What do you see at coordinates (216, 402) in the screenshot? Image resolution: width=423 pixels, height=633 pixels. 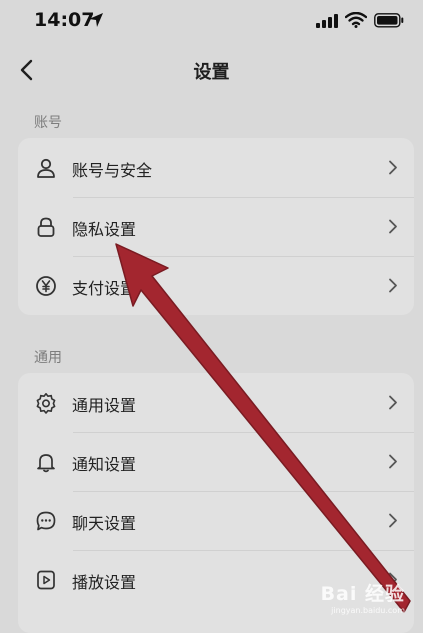 I see `settings-row-general: 通用设置` at bounding box center [216, 402].